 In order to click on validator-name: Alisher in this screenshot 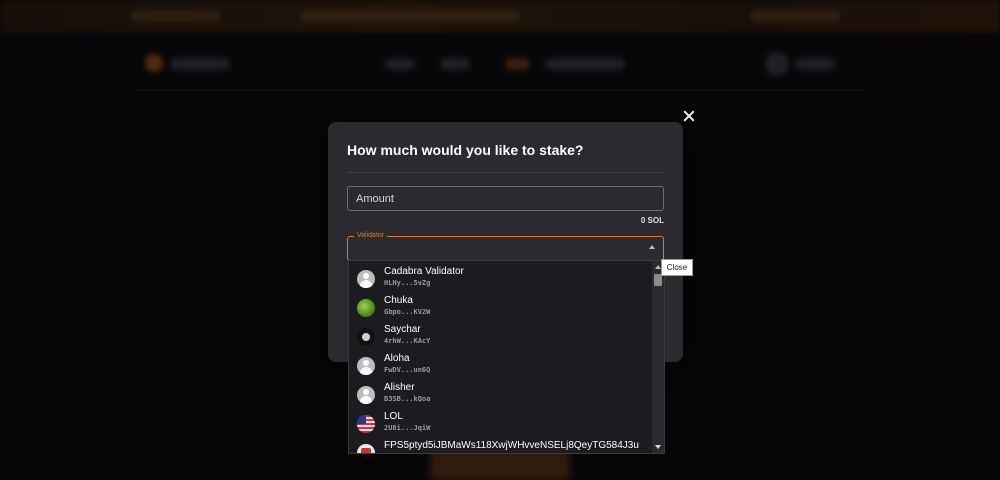, I will do `click(399, 387)`.